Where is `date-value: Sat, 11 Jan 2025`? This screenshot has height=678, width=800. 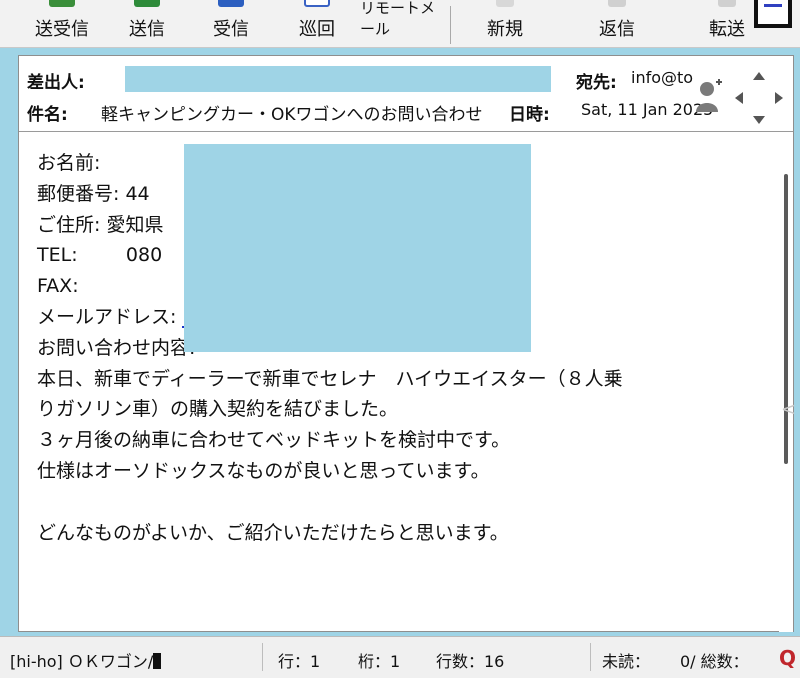
date-value: Sat, 11 Jan 2025 is located at coordinates (647, 109).